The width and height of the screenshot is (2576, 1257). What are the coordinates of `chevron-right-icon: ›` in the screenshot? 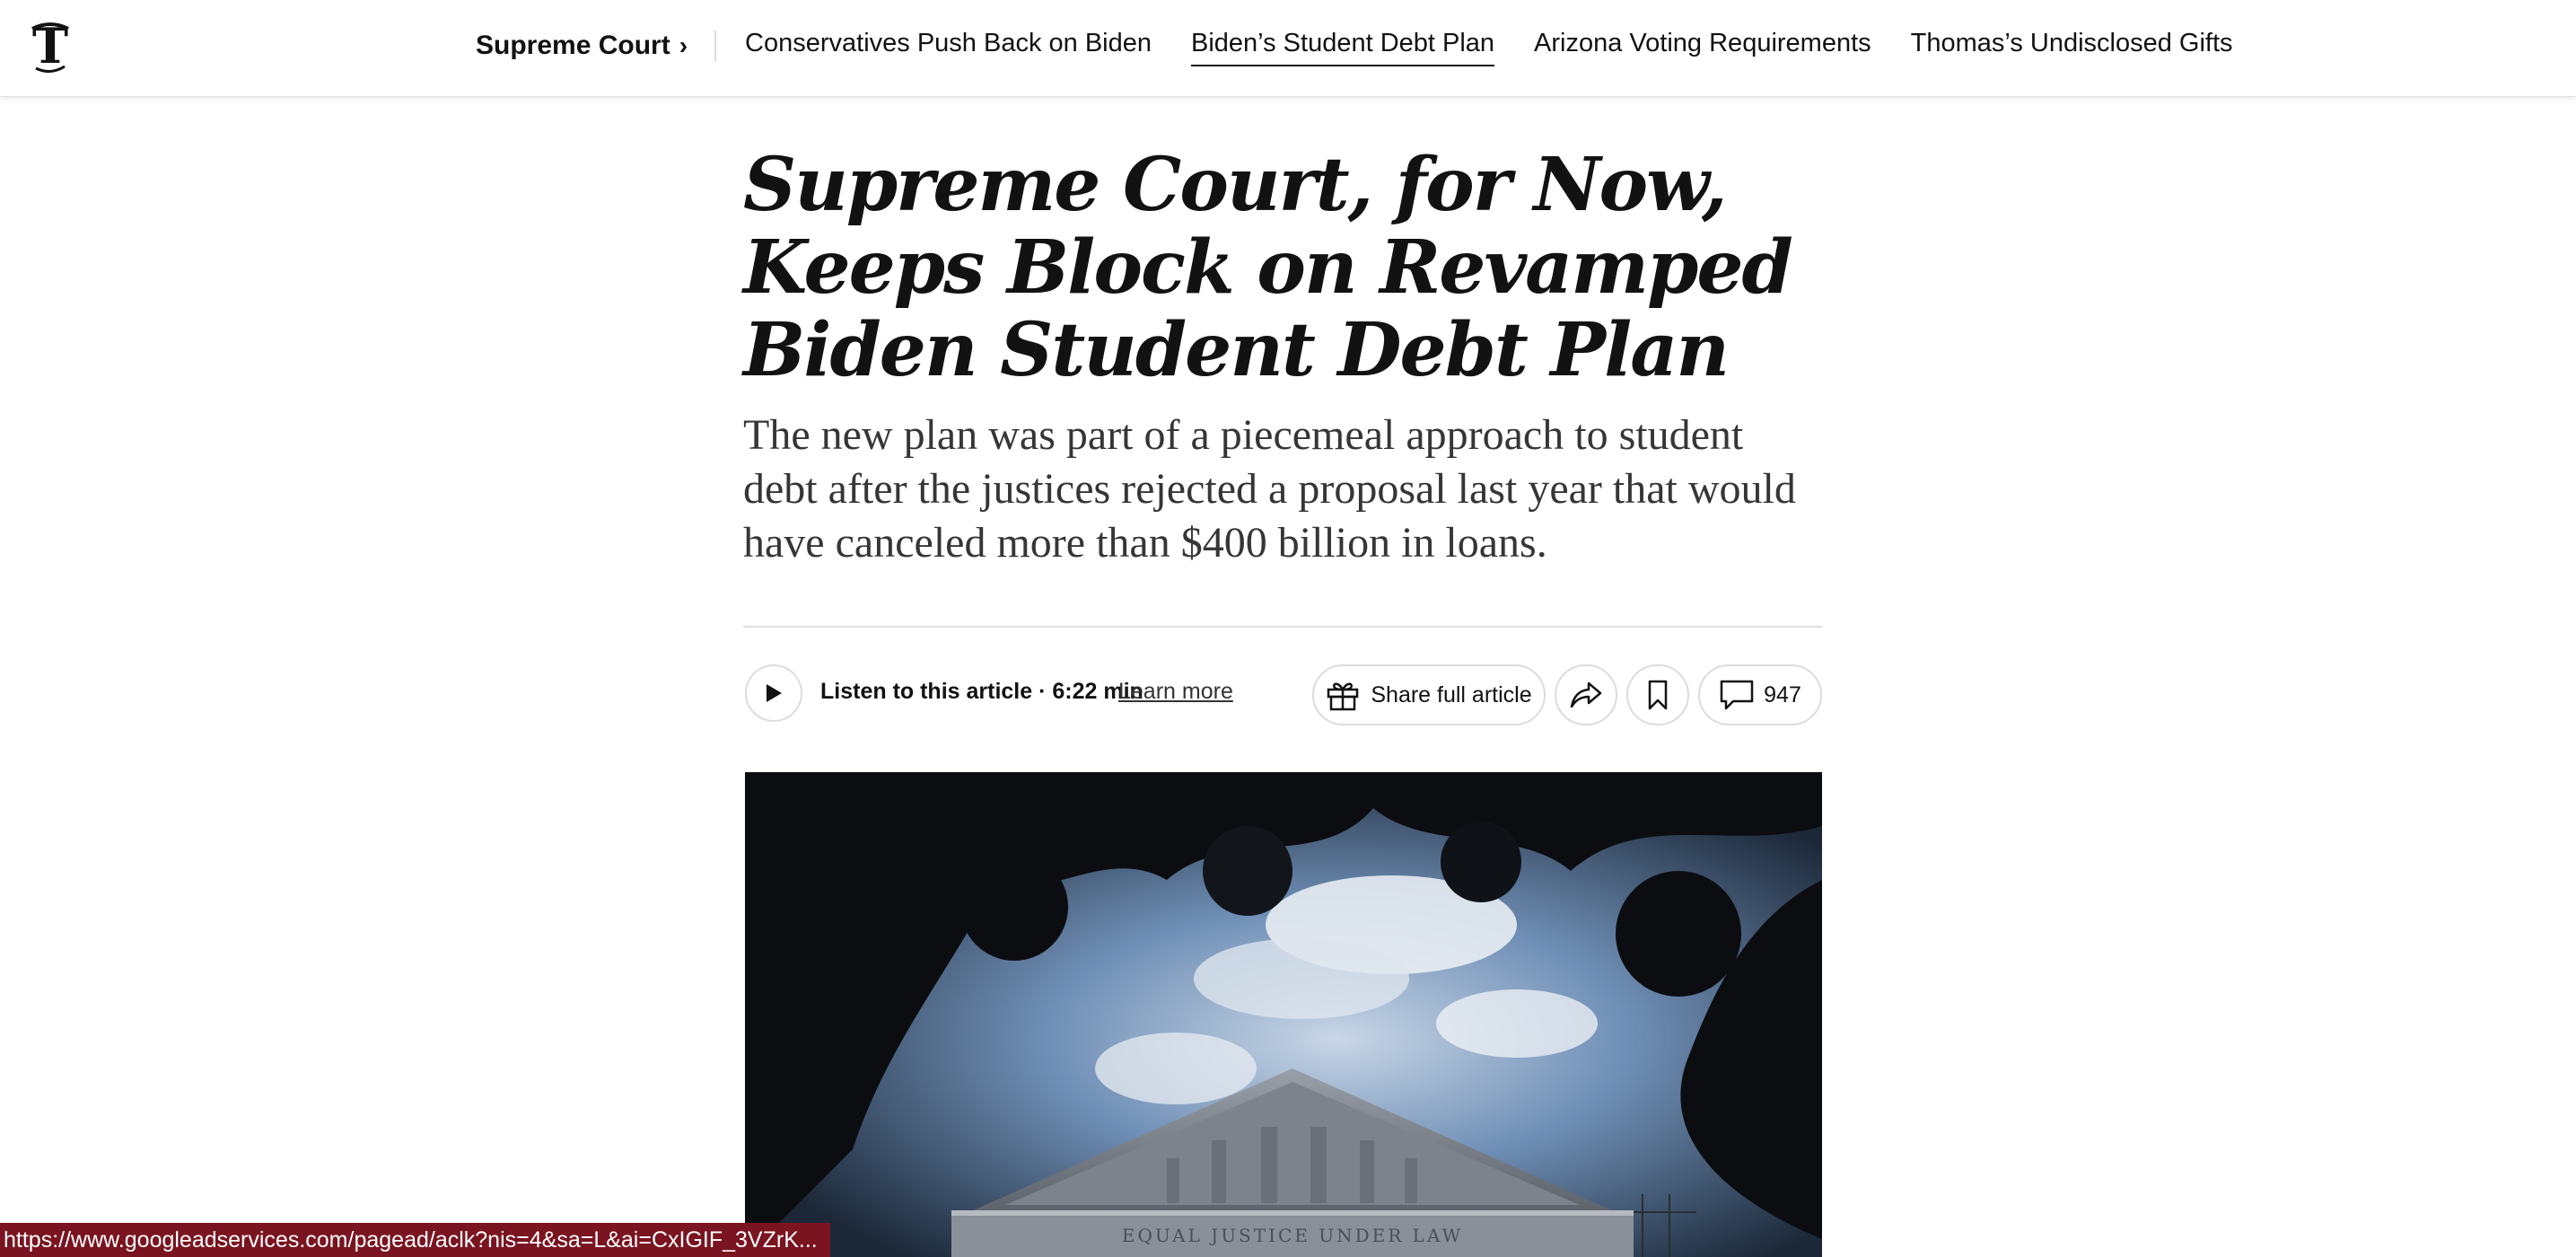 It's located at (683, 45).